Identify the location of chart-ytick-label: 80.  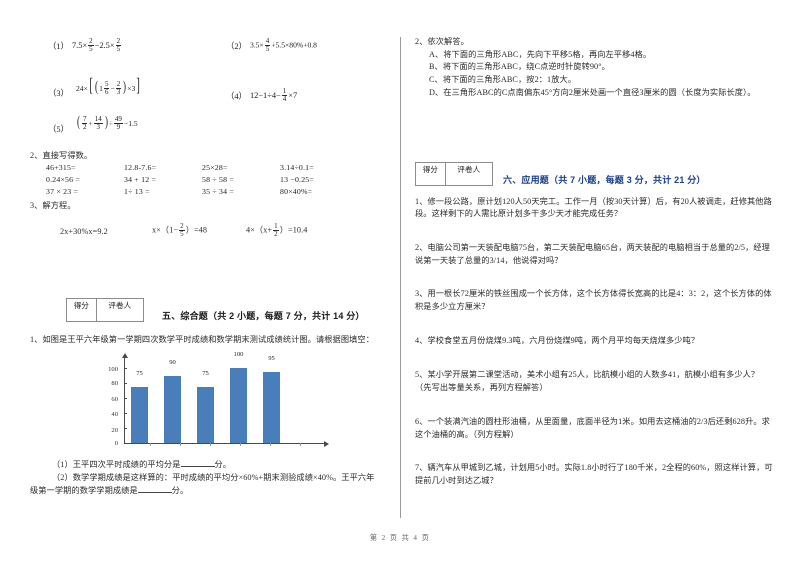
(114, 384).